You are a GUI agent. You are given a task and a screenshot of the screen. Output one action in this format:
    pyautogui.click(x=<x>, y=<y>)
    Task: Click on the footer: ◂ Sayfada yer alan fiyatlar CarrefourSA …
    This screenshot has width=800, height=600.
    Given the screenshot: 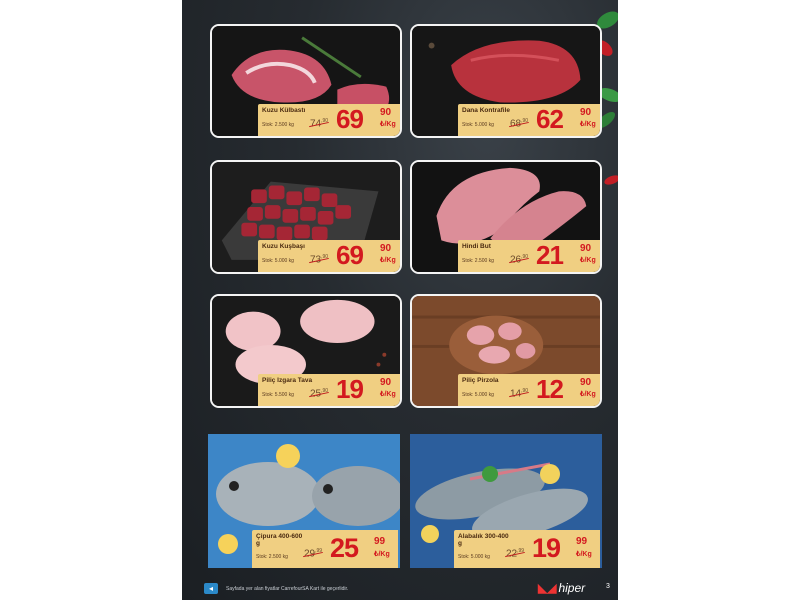 What is the action you would take?
    pyautogui.click(x=400, y=589)
    